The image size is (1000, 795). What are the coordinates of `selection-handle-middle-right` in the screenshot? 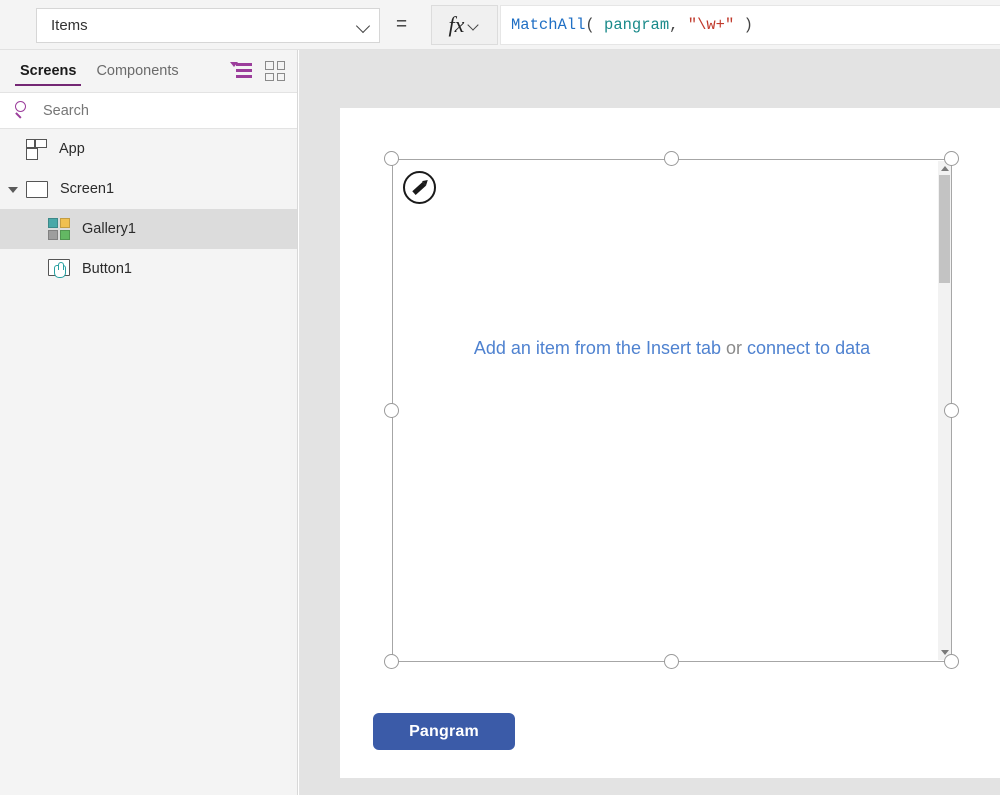 It's located at (951, 410).